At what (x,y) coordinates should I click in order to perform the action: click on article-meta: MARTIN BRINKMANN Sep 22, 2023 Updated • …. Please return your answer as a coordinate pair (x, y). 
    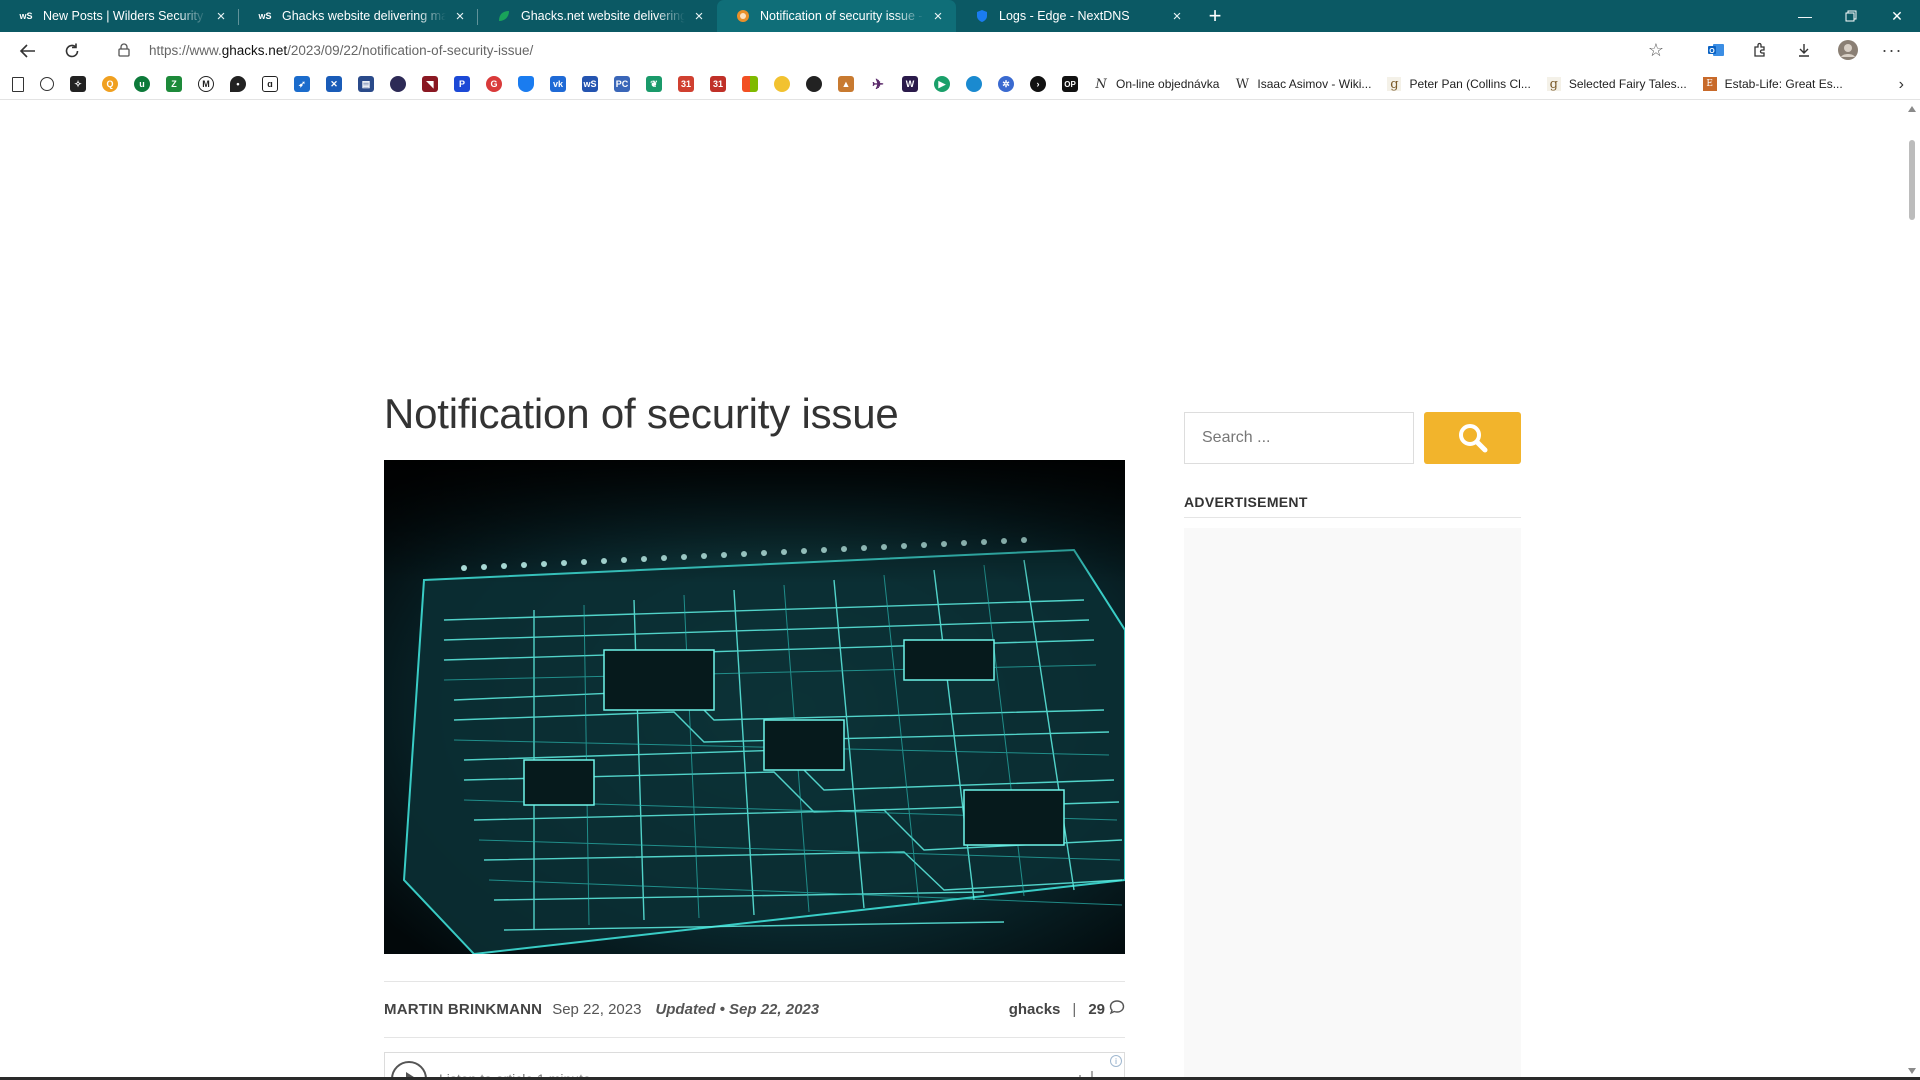
    Looking at the image, I should click on (754, 1009).